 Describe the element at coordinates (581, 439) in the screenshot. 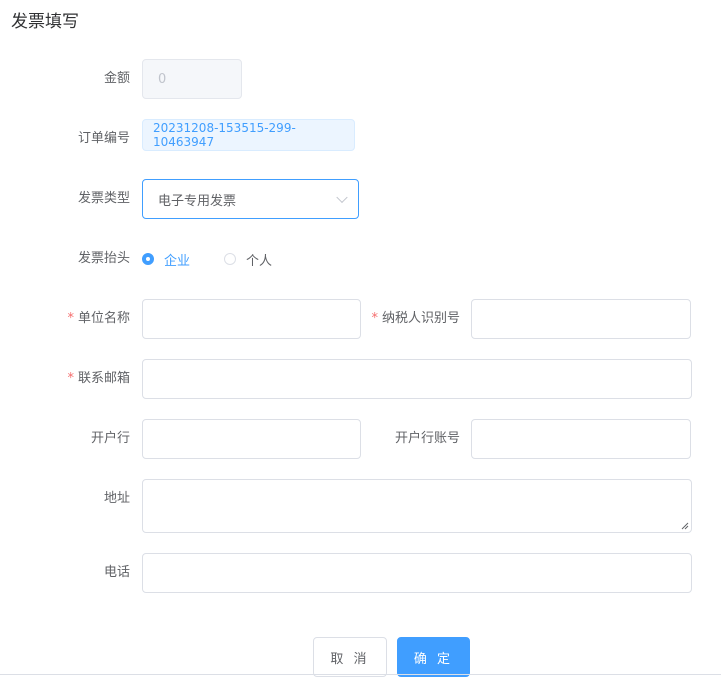

I see `bank-account-input` at that location.